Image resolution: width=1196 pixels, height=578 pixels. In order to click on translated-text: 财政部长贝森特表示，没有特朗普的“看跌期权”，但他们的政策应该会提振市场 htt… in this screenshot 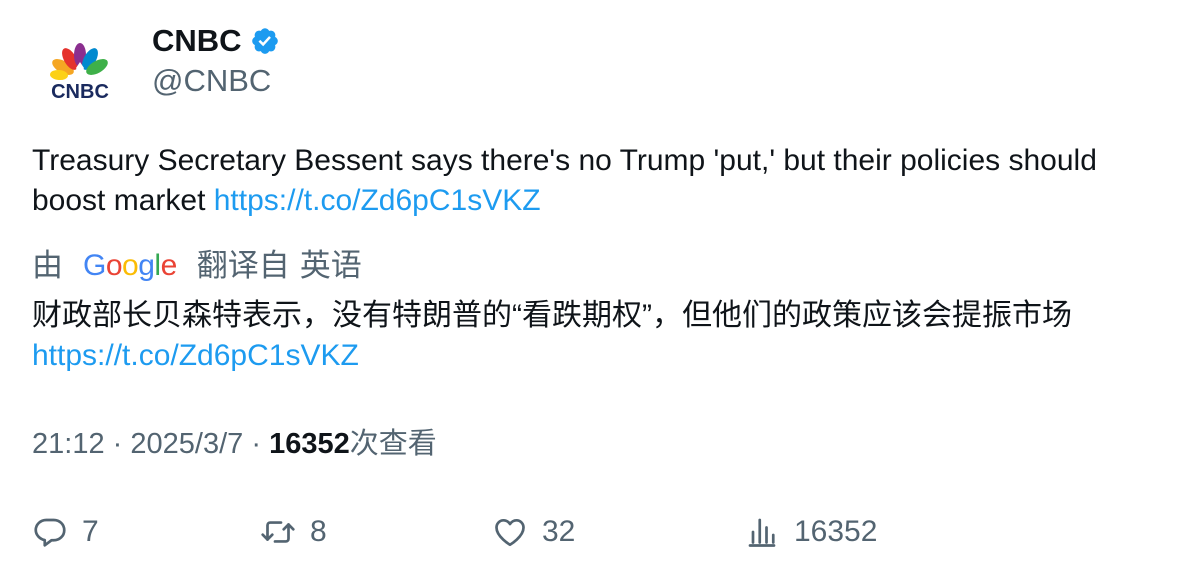, I will do `click(602, 336)`.